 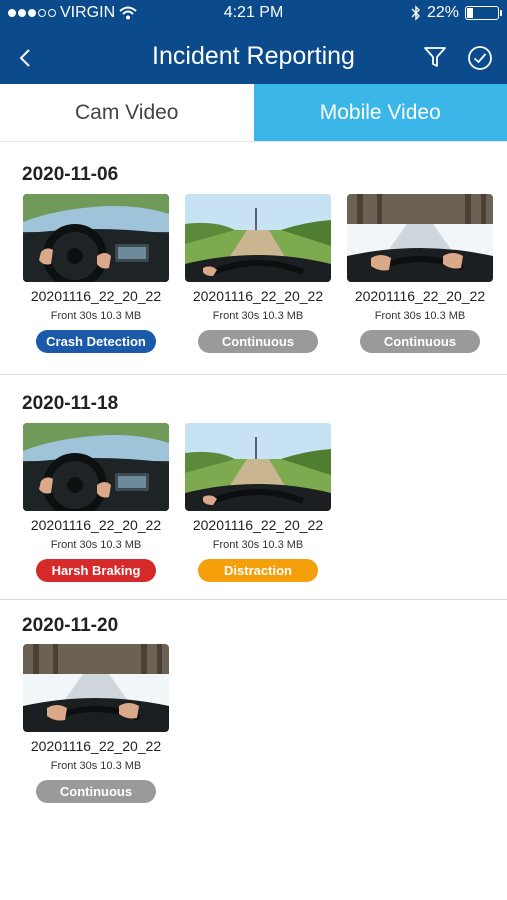 What do you see at coordinates (435, 57) in the screenshot?
I see `filter-icon` at bounding box center [435, 57].